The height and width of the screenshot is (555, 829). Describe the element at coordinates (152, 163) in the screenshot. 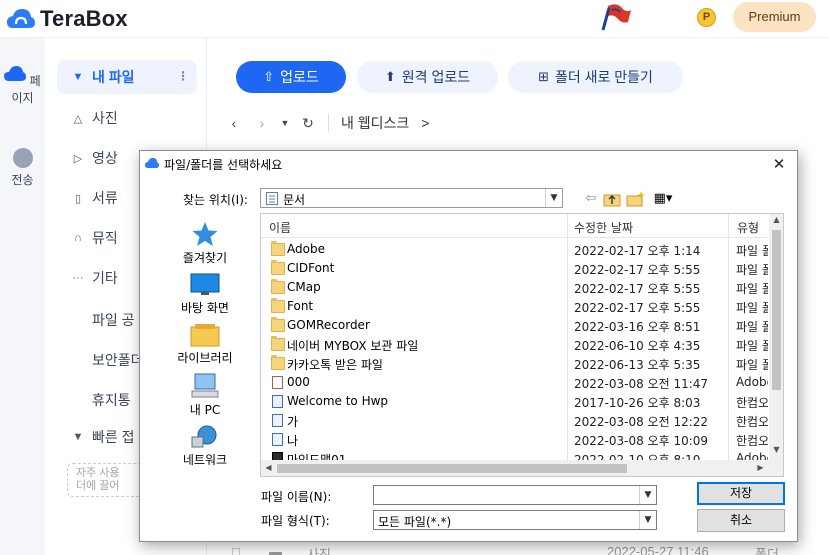

I see `terabox-cloud-icon` at that location.